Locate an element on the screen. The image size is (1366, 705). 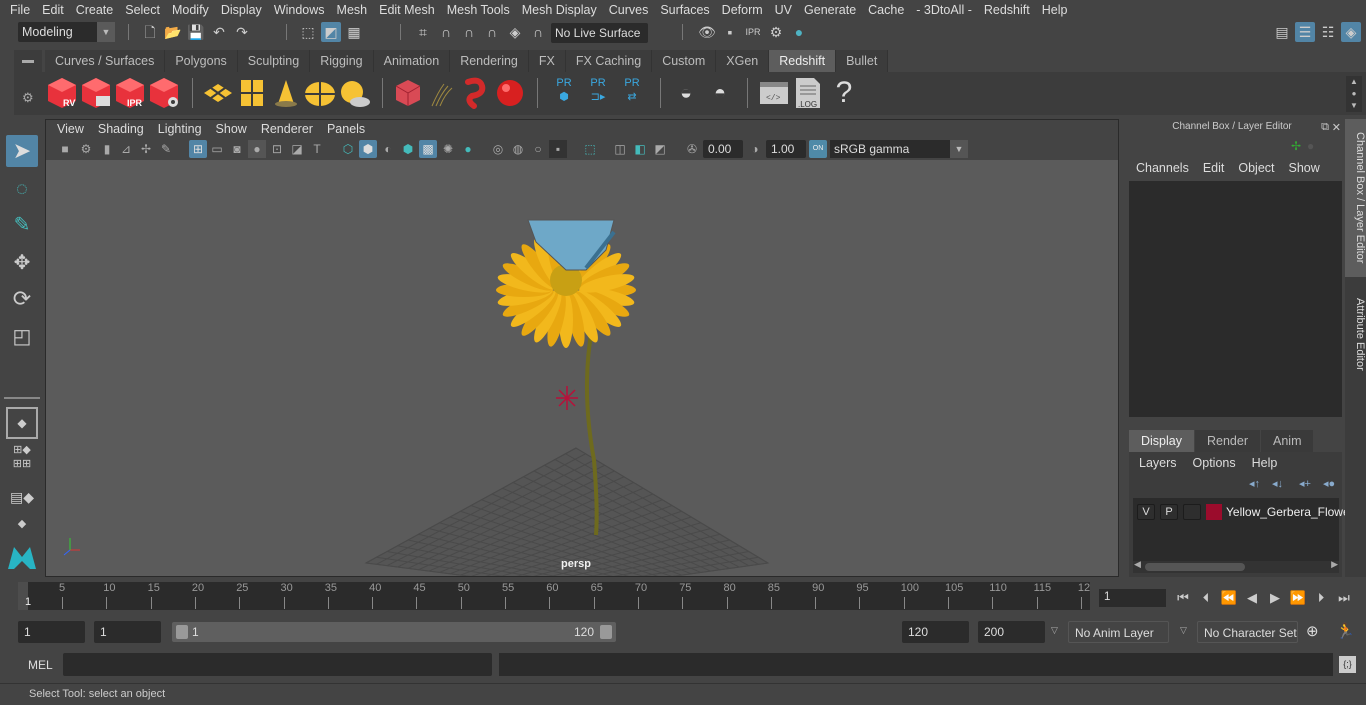
select-object-icon: ◩ is located at coordinates (331, 32).